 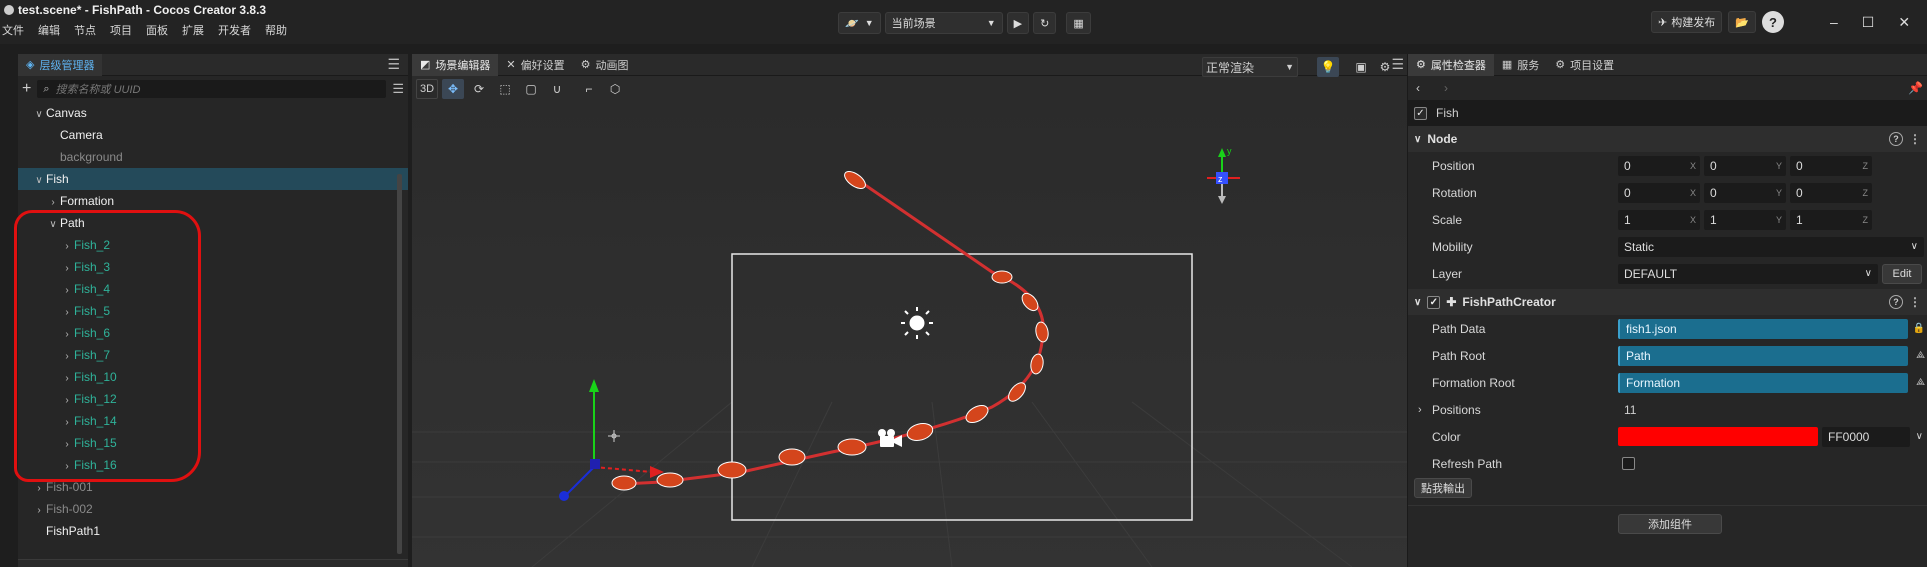 I want to click on platform-select: 🪐 ▼, so click(x=859, y=23).